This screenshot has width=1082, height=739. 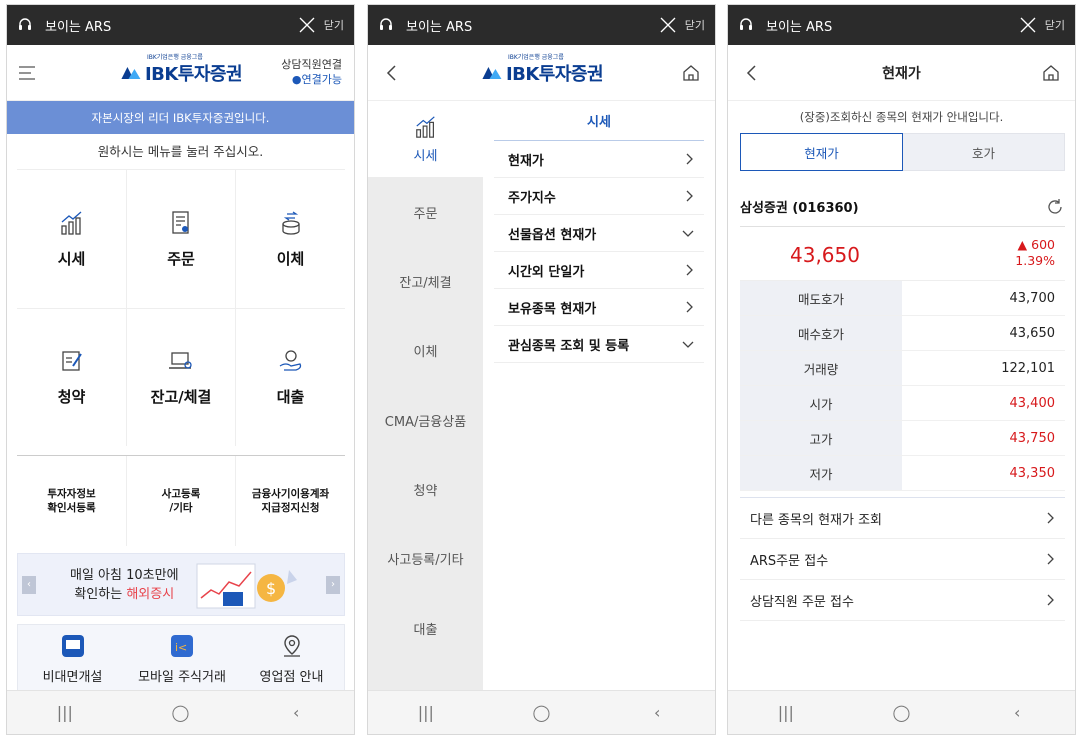 I want to click on menu-quote: 시세, so click(x=72, y=239).